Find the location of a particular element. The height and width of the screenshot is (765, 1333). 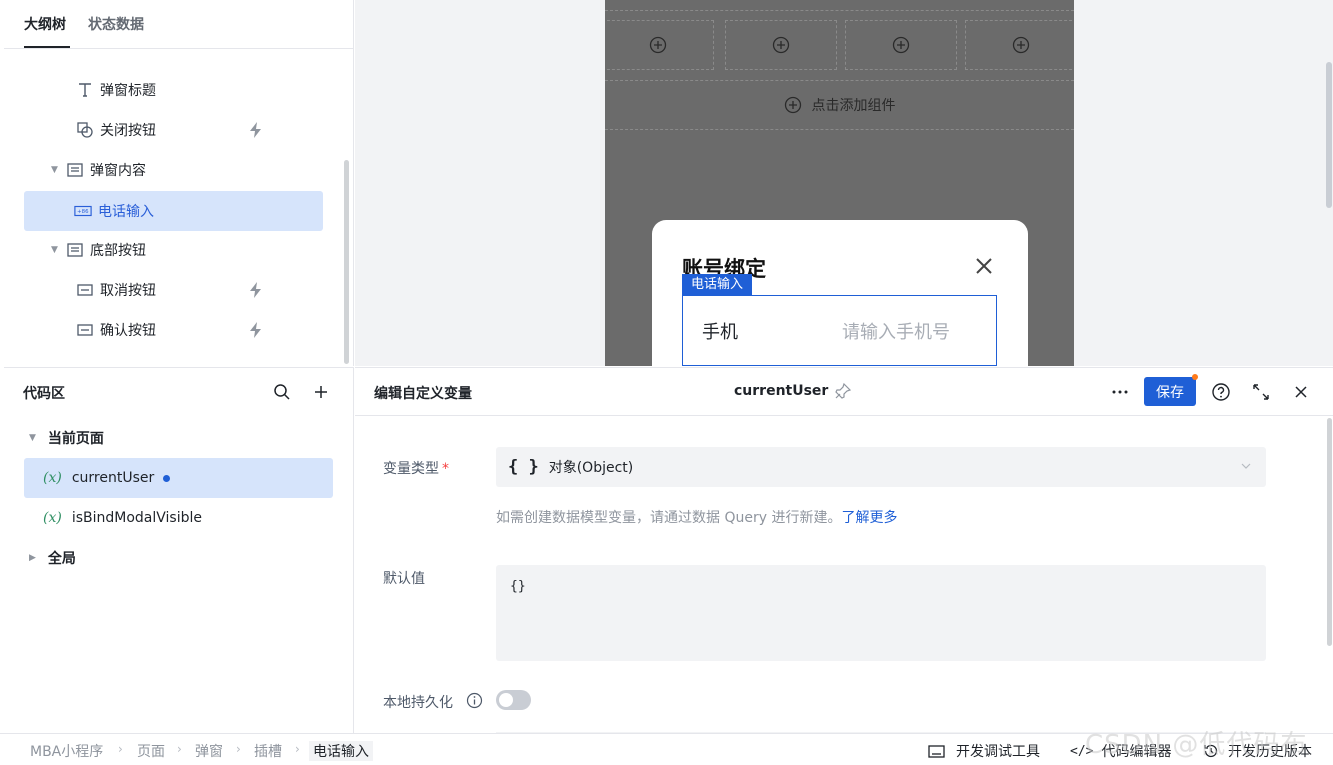

outline-scrollbar is located at coordinates (346, 262).